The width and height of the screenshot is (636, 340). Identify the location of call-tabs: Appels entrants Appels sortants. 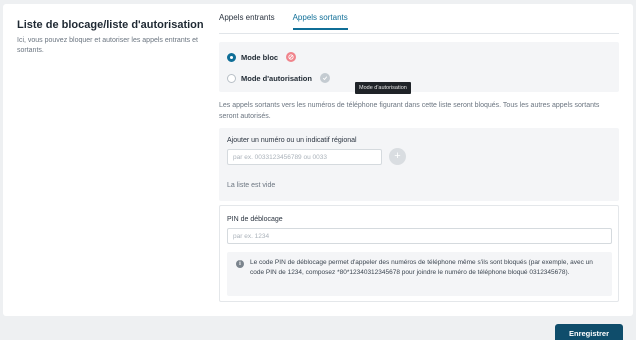
(292, 21).